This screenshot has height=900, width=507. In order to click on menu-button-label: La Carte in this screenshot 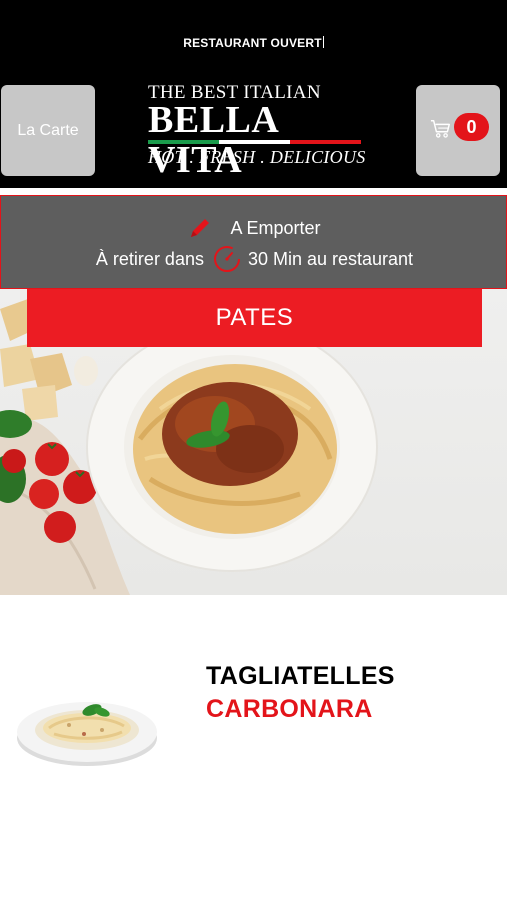, I will do `click(48, 130)`.